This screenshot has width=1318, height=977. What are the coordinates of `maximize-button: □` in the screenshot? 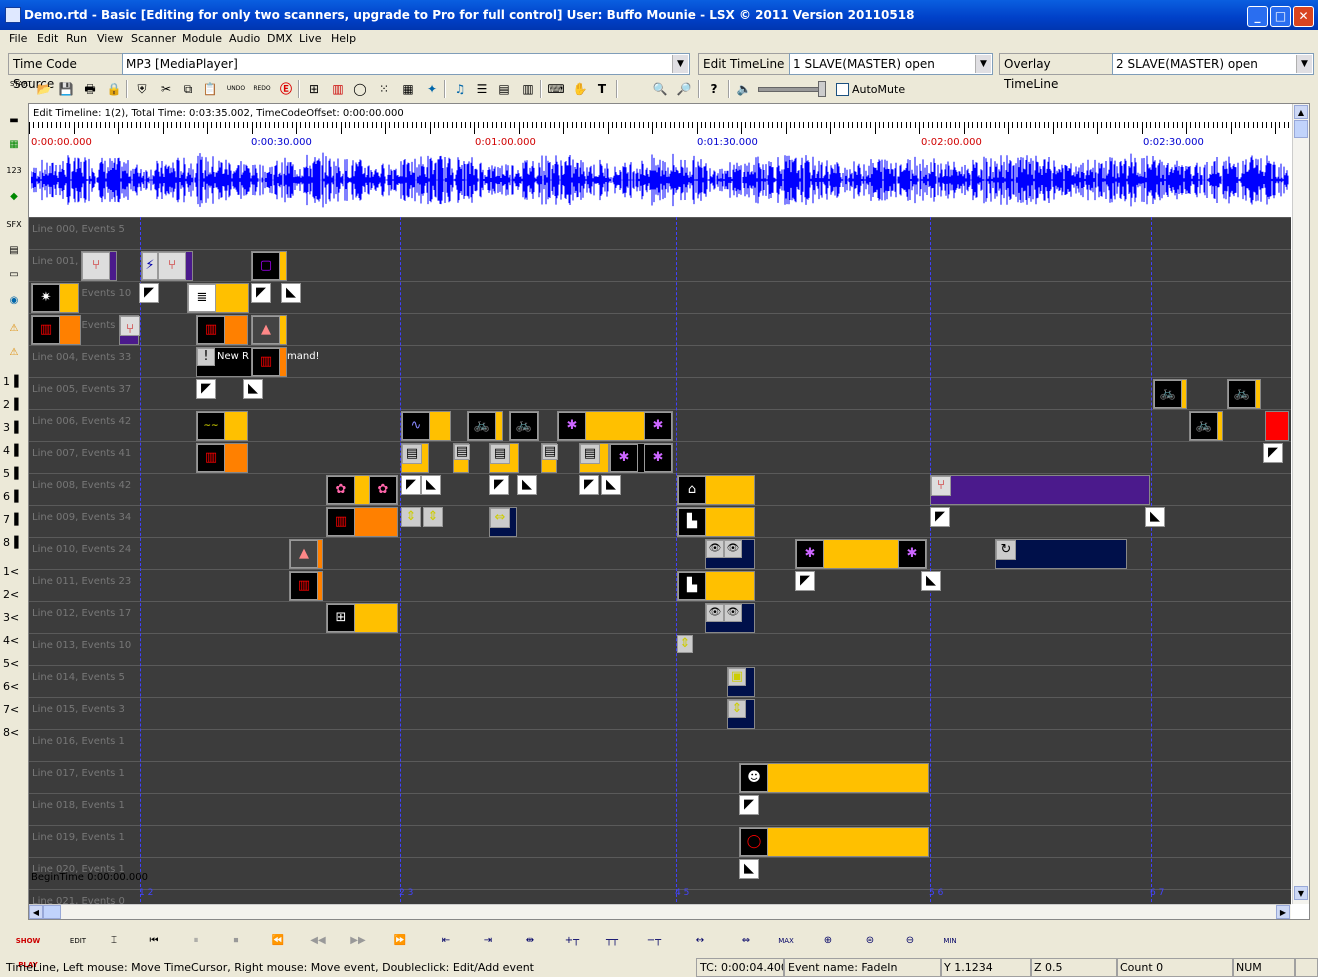 It's located at (1280, 16).